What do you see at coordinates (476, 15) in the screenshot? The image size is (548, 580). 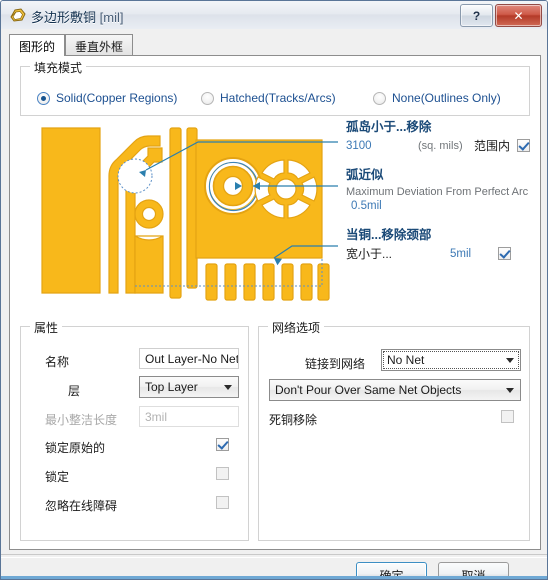 I see `help-button: ?` at bounding box center [476, 15].